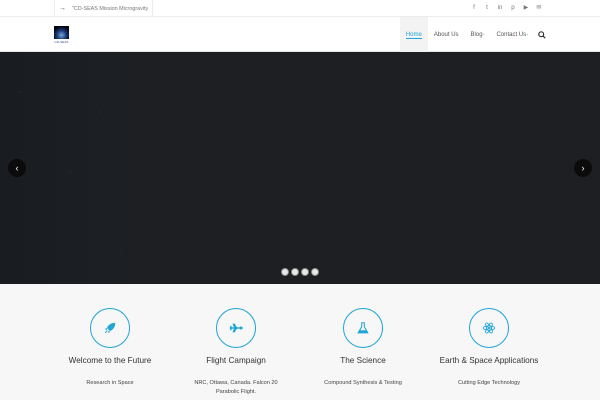 The width and height of the screenshot is (600, 400). I want to click on plane-icon, so click(236, 328).